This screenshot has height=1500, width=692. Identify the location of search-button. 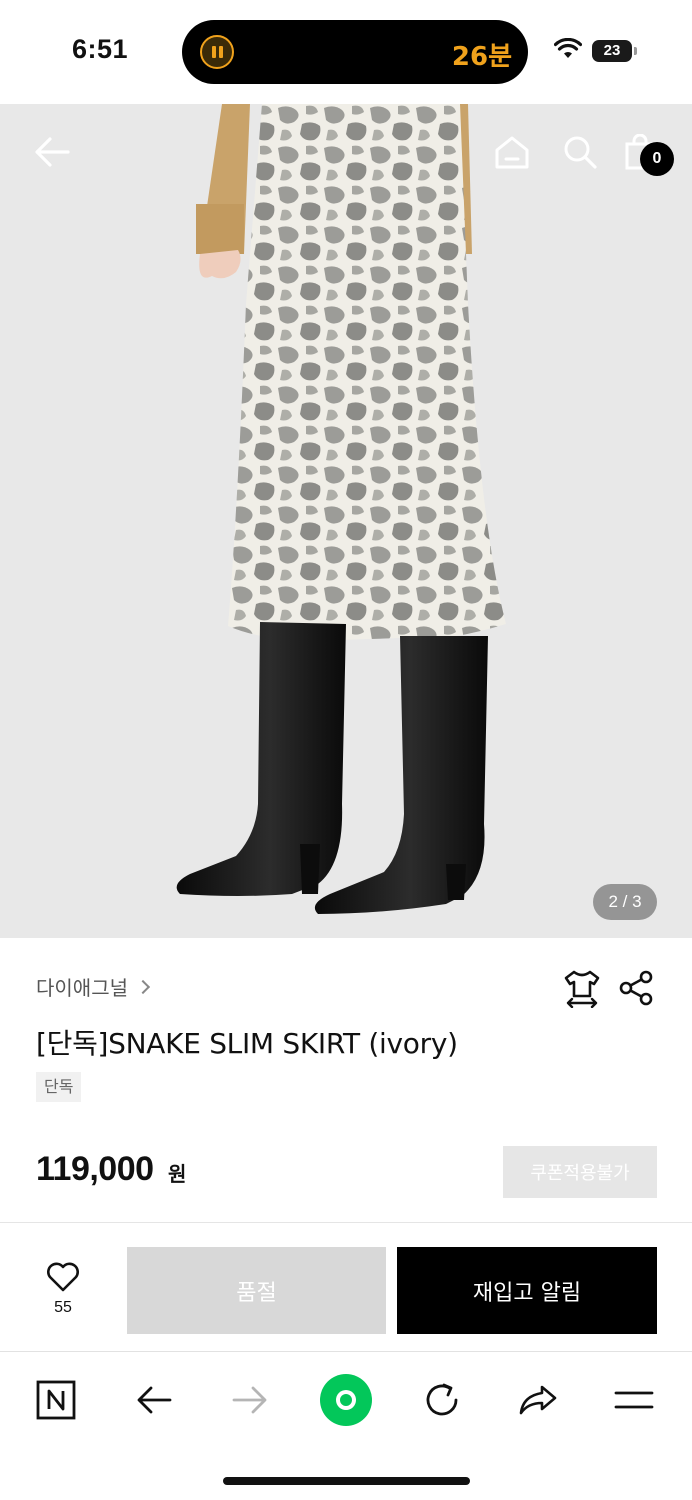
(580, 152).